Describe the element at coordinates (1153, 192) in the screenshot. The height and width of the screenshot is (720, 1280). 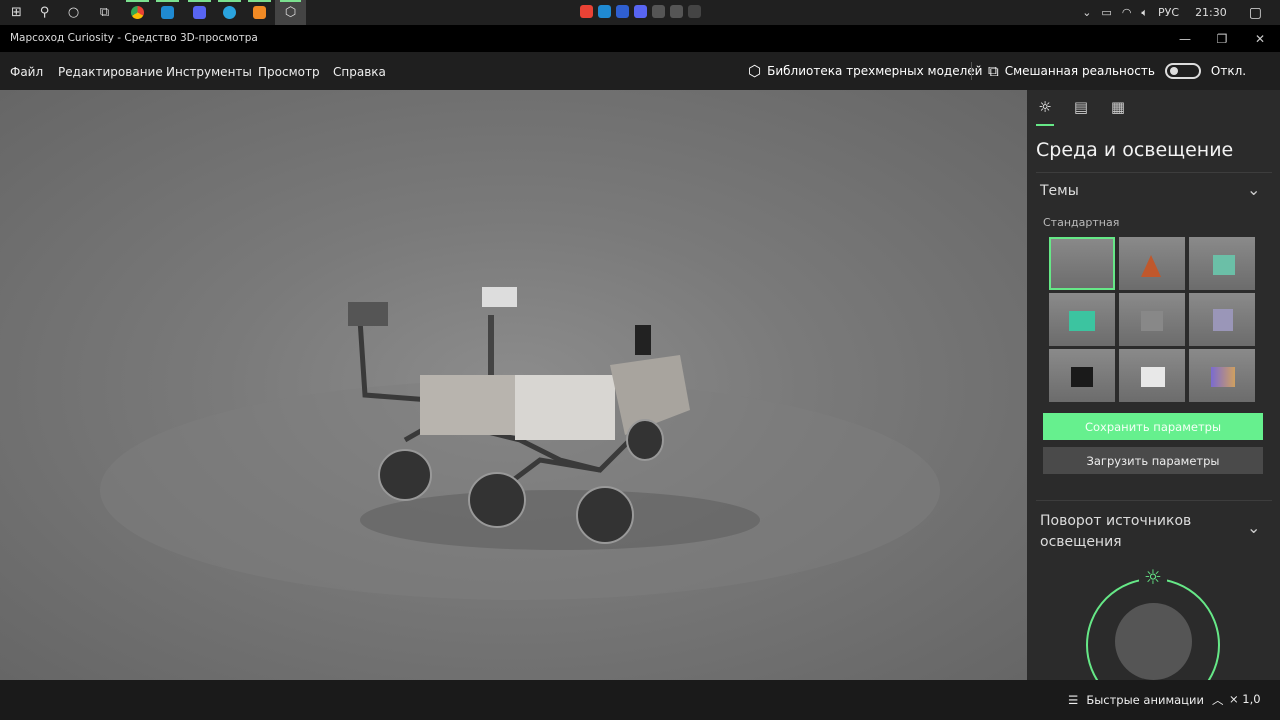
I see `themes-section-header: Темы ⌄` at that location.